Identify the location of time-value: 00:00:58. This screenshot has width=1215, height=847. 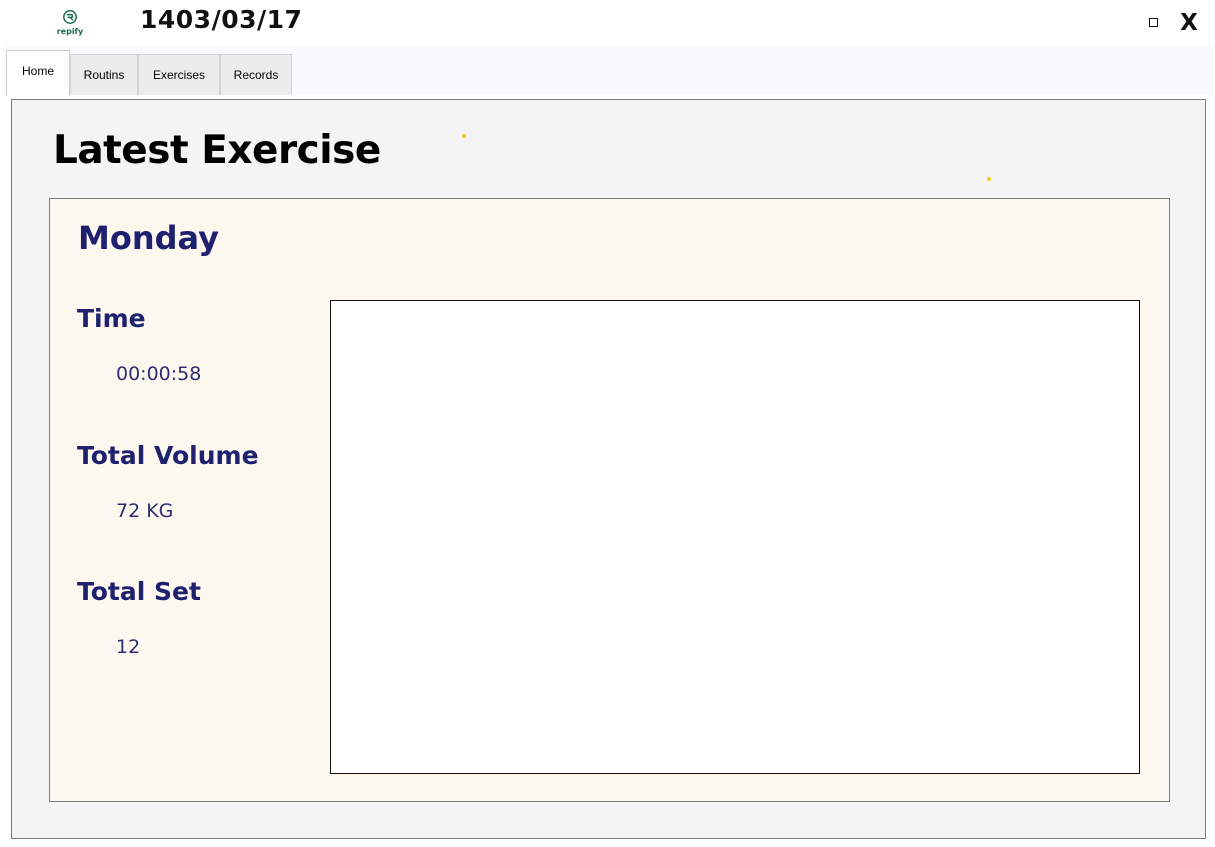
(159, 374).